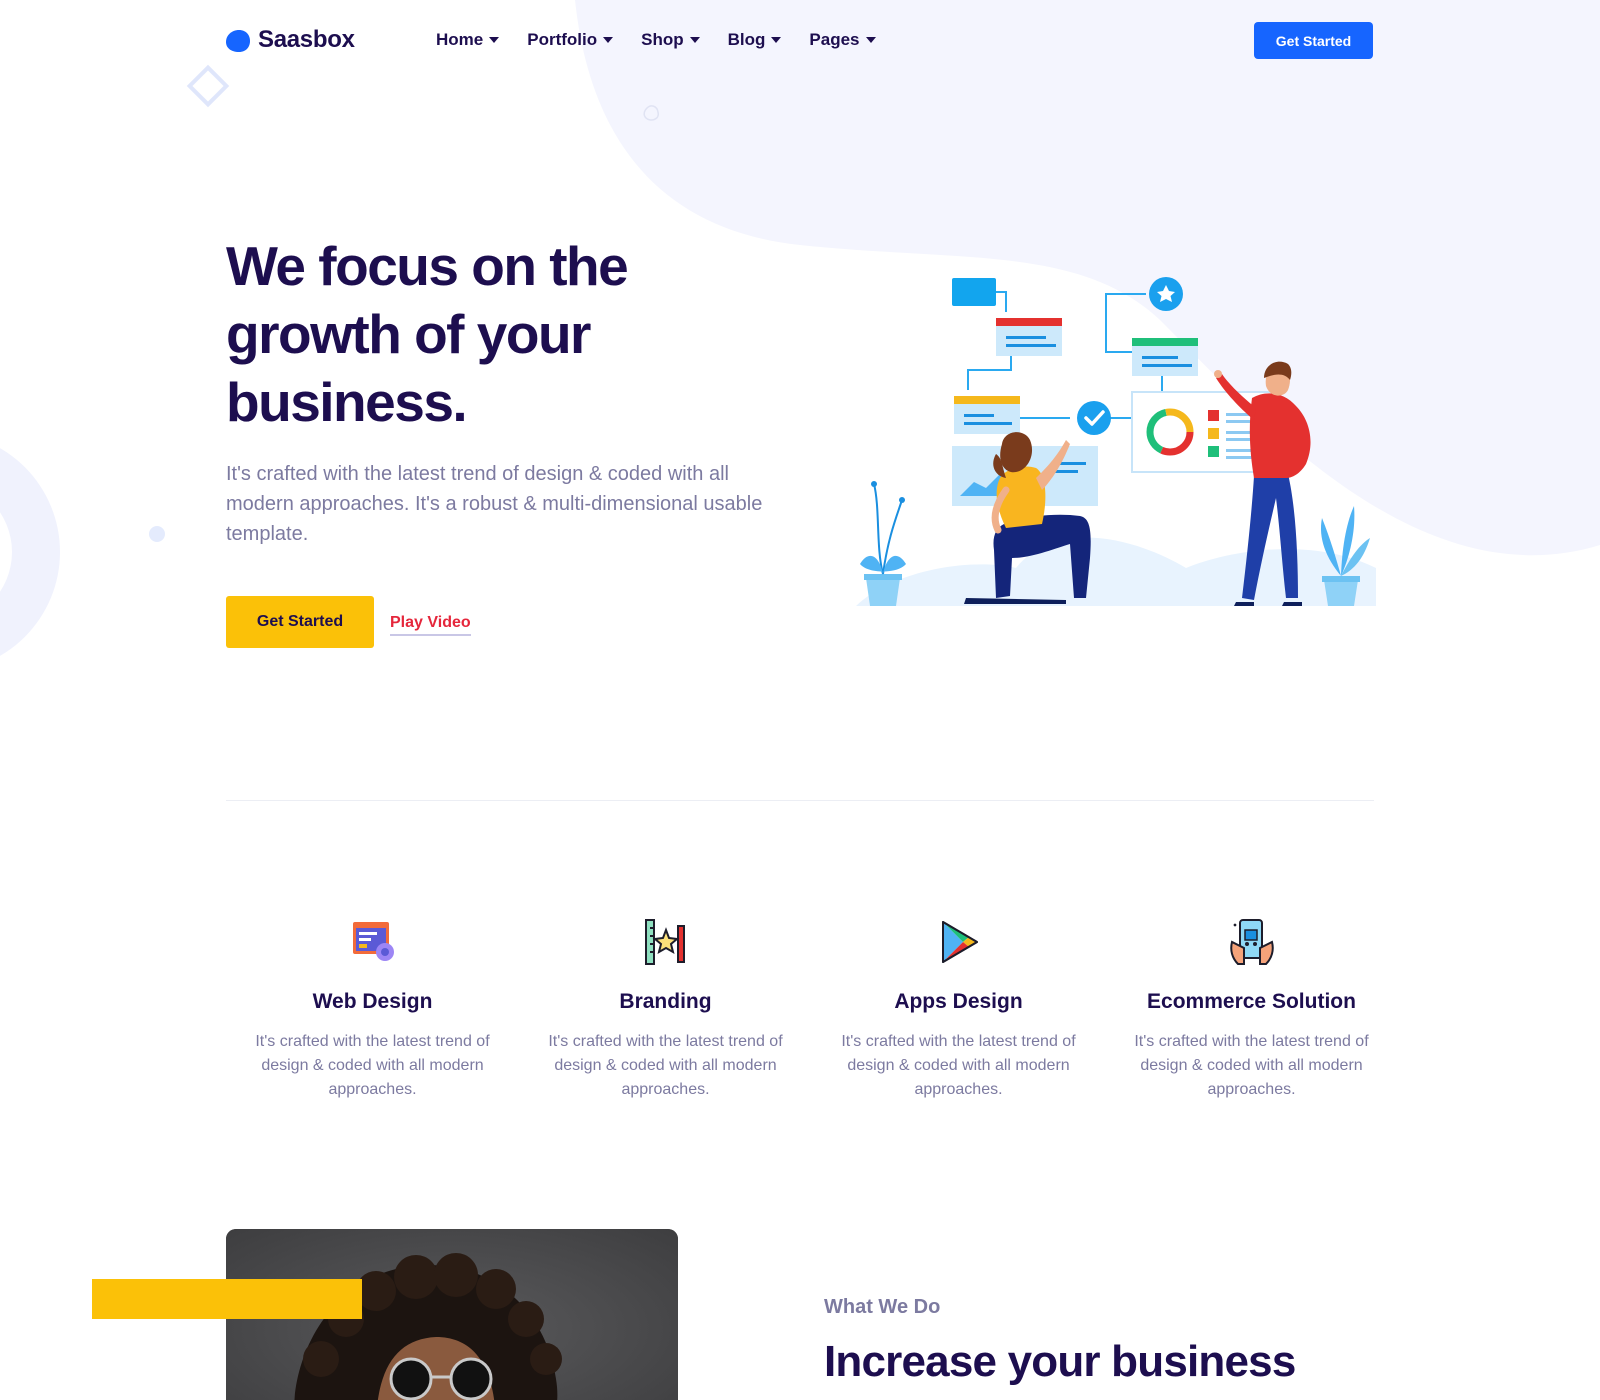 The height and width of the screenshot is (1400, 1600). Describe the element at coordinates (834, 39) in the screenshot. I see `nav-item-label: Pages` at that location.